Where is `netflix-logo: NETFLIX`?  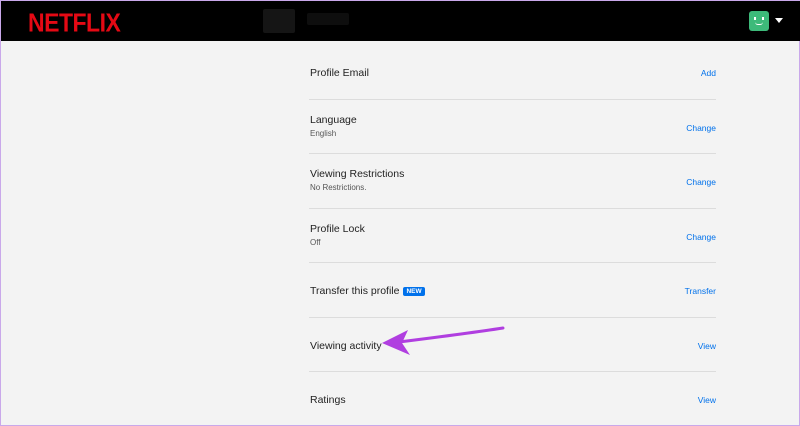 netflix-logo: NETFLIX is located at coordinates (74, 23).